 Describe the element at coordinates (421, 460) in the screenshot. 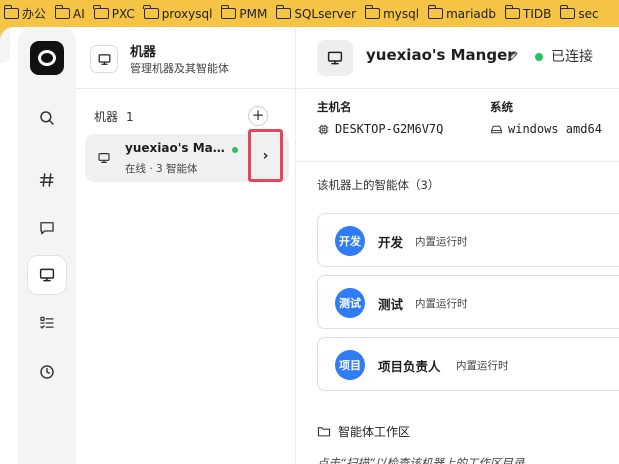

I see `workspace-hint: 点击“扫描”以检查该机器上的工作区目录` at that location.